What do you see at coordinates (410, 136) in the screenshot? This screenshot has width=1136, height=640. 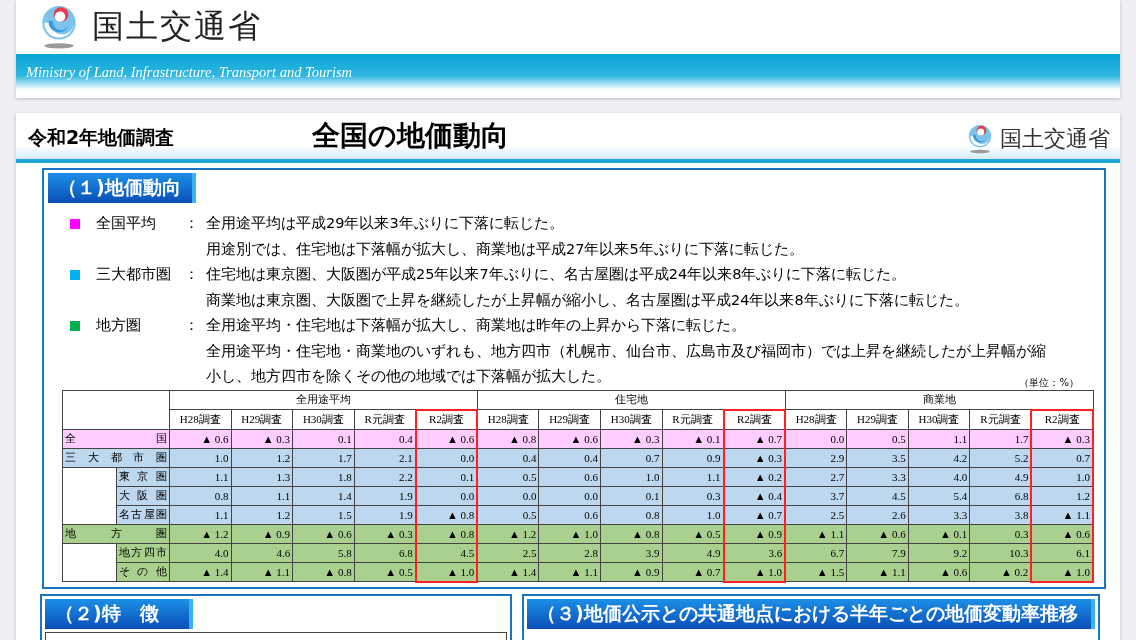 I see `slide-title: 全国の地価動向` at bounding box center [410, 136].